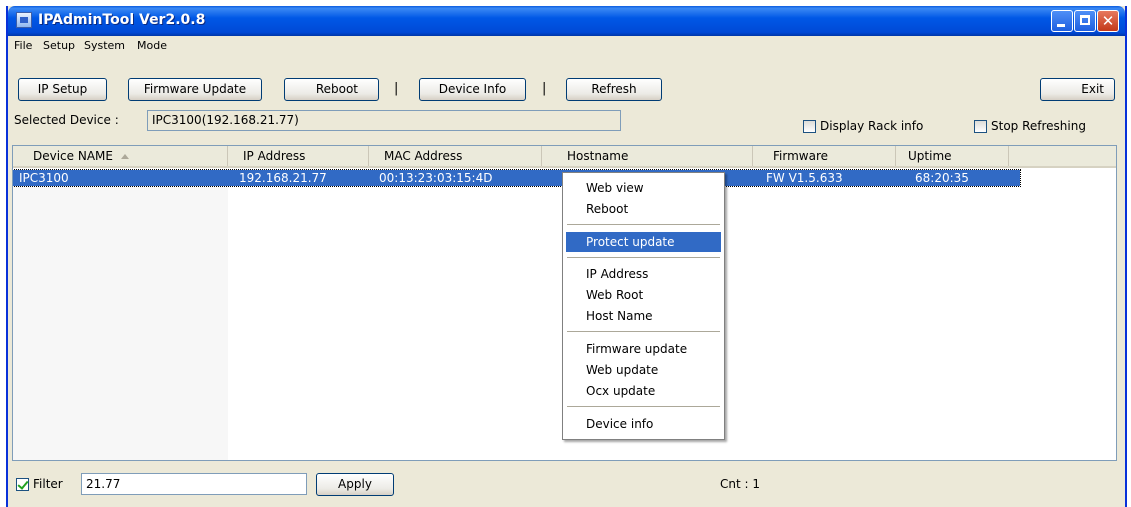 Image resolution: width=1131 pixels, height=507 pixels. Describe the element at coordinates (1038, 126) in the screenshot. I see `stop-refreshing-label: Stop Refreshing` at that location.